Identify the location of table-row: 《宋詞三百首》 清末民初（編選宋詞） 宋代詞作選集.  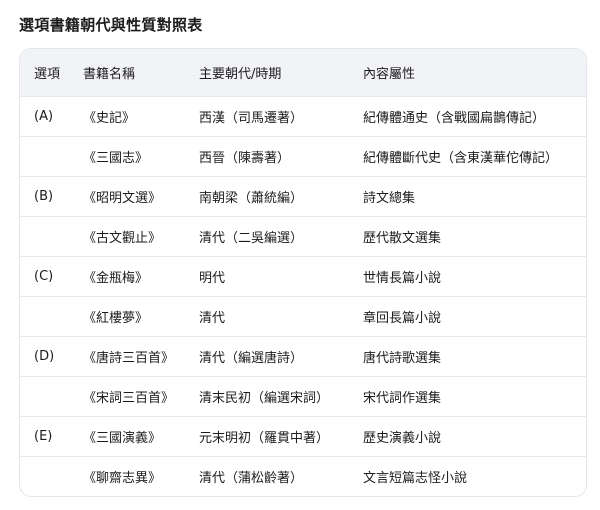
(303, 396).